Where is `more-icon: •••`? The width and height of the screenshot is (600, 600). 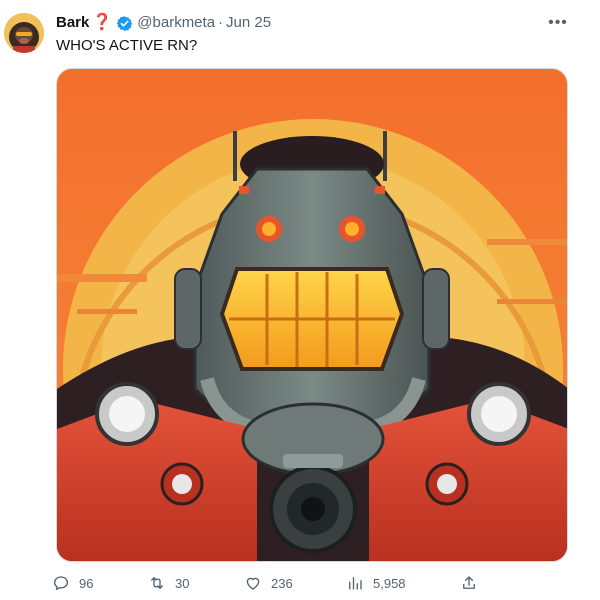
more-icon: ••• is located at coordinates (558, 22).